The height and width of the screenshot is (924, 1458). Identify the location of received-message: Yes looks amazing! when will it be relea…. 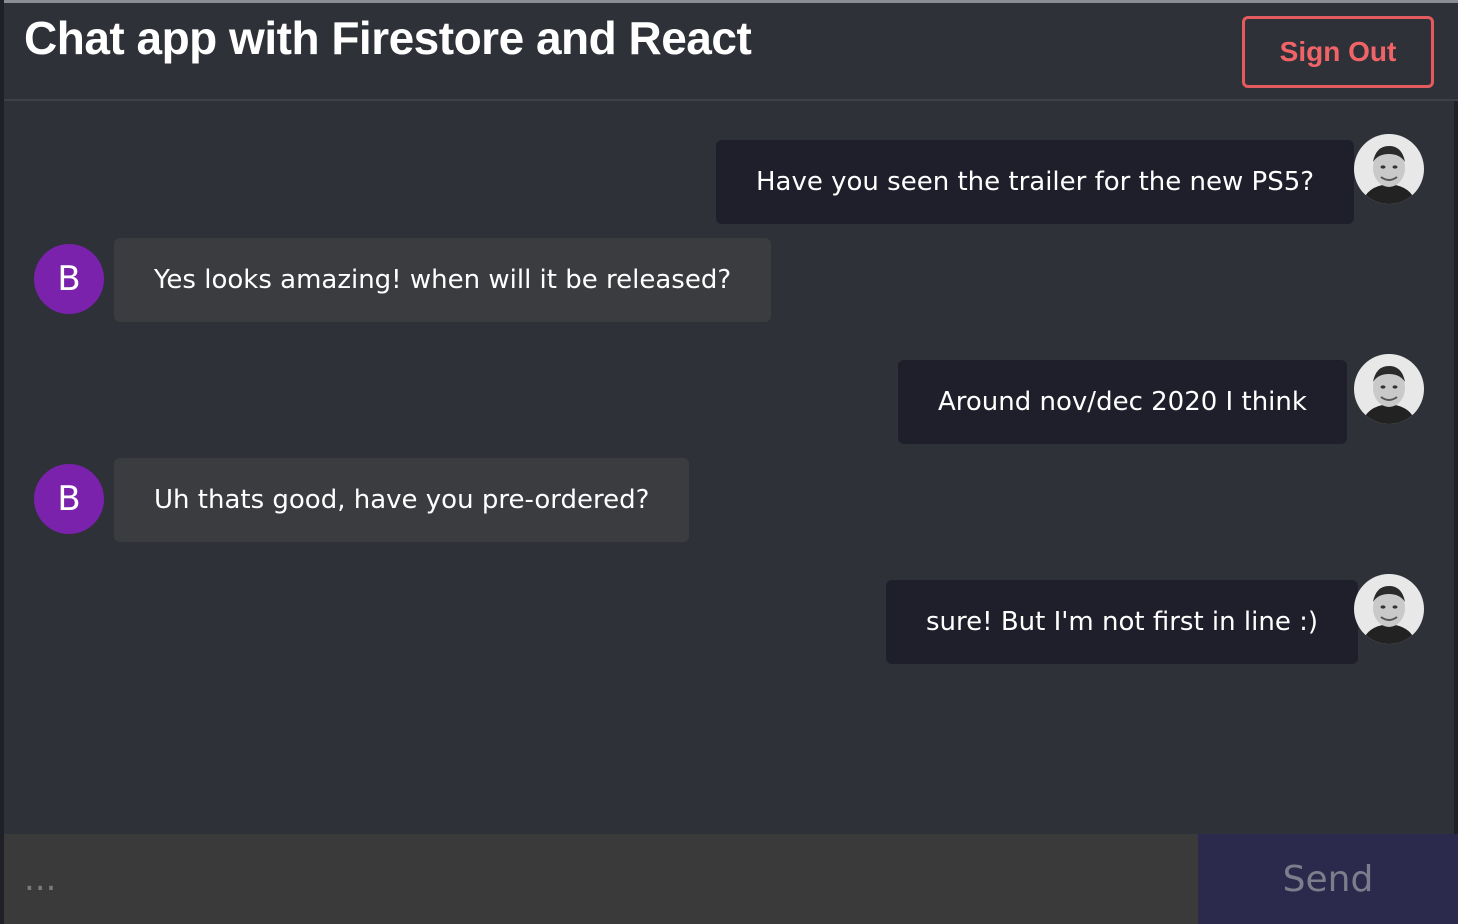
(443, 280).